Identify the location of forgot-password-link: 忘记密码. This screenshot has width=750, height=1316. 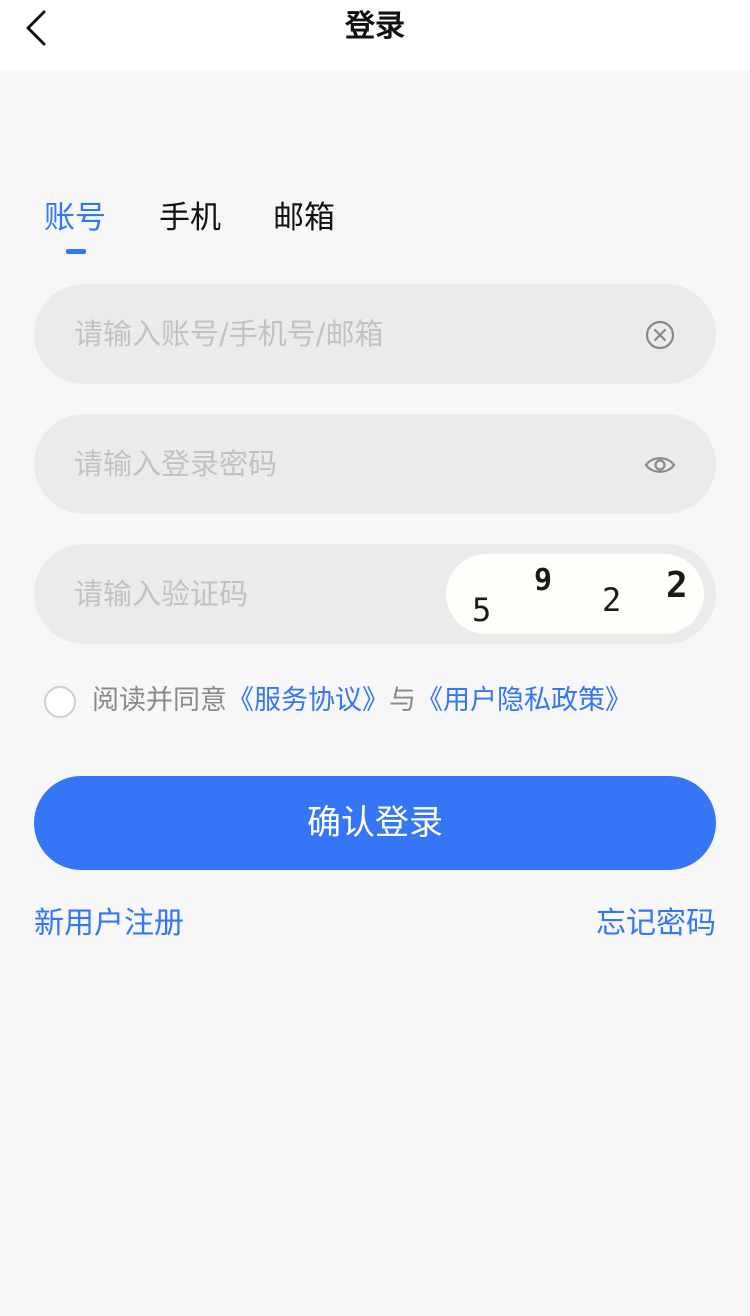
(656, 924).